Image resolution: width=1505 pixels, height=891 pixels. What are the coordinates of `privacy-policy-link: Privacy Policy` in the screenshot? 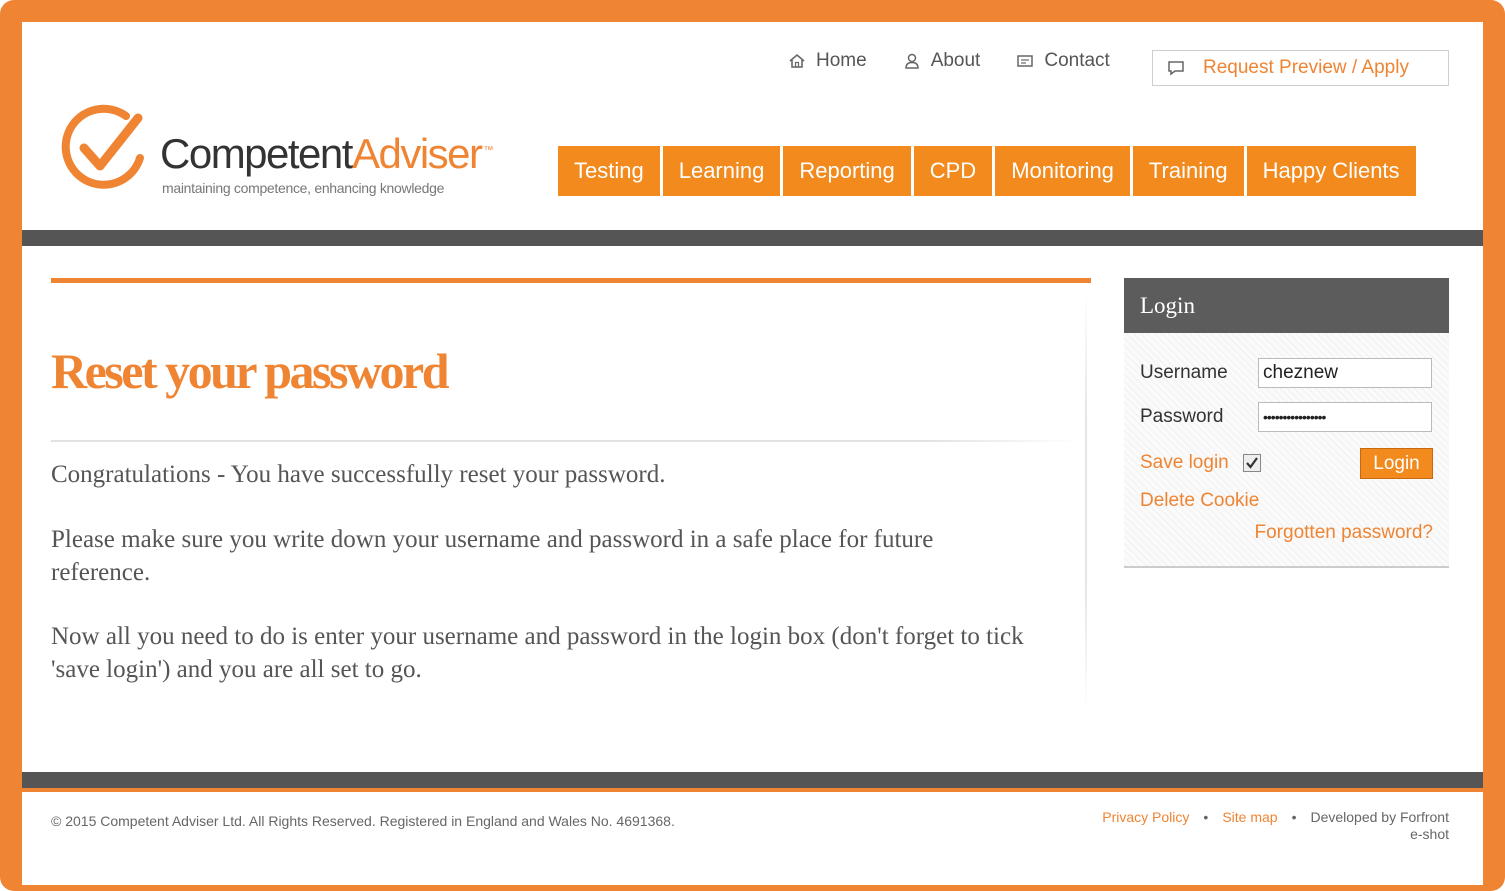 It's located at (1145, 817).